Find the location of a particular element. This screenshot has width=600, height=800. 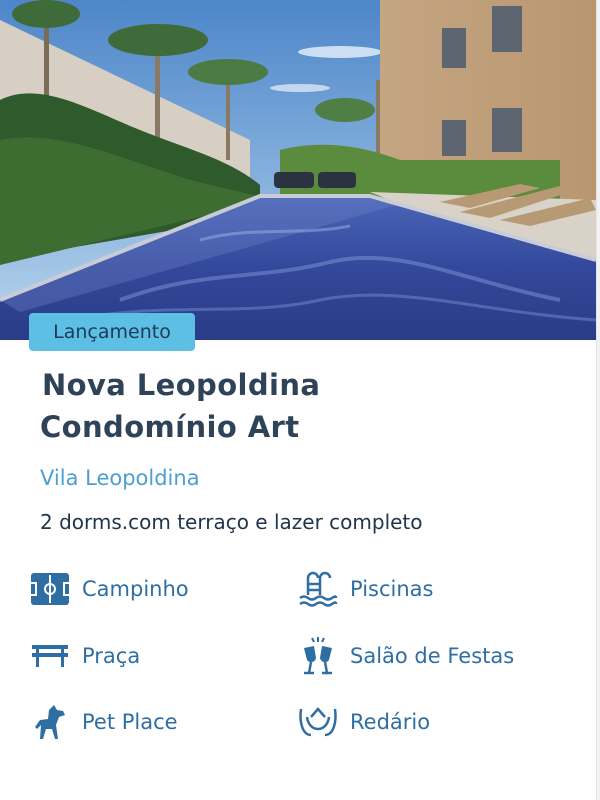

amenity-label: Piscinas is located at coordinates (392, 589).